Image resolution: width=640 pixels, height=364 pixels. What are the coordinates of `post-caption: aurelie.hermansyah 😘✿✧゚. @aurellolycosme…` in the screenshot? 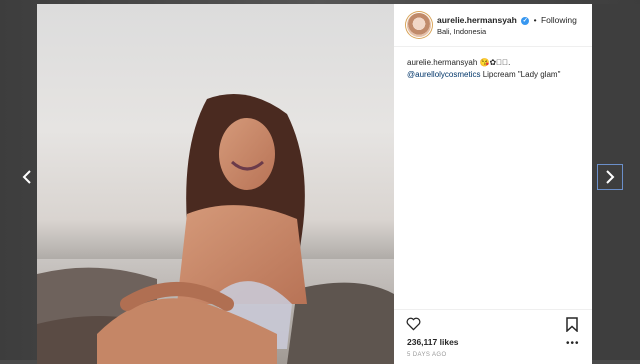 It's located at (497, 69).